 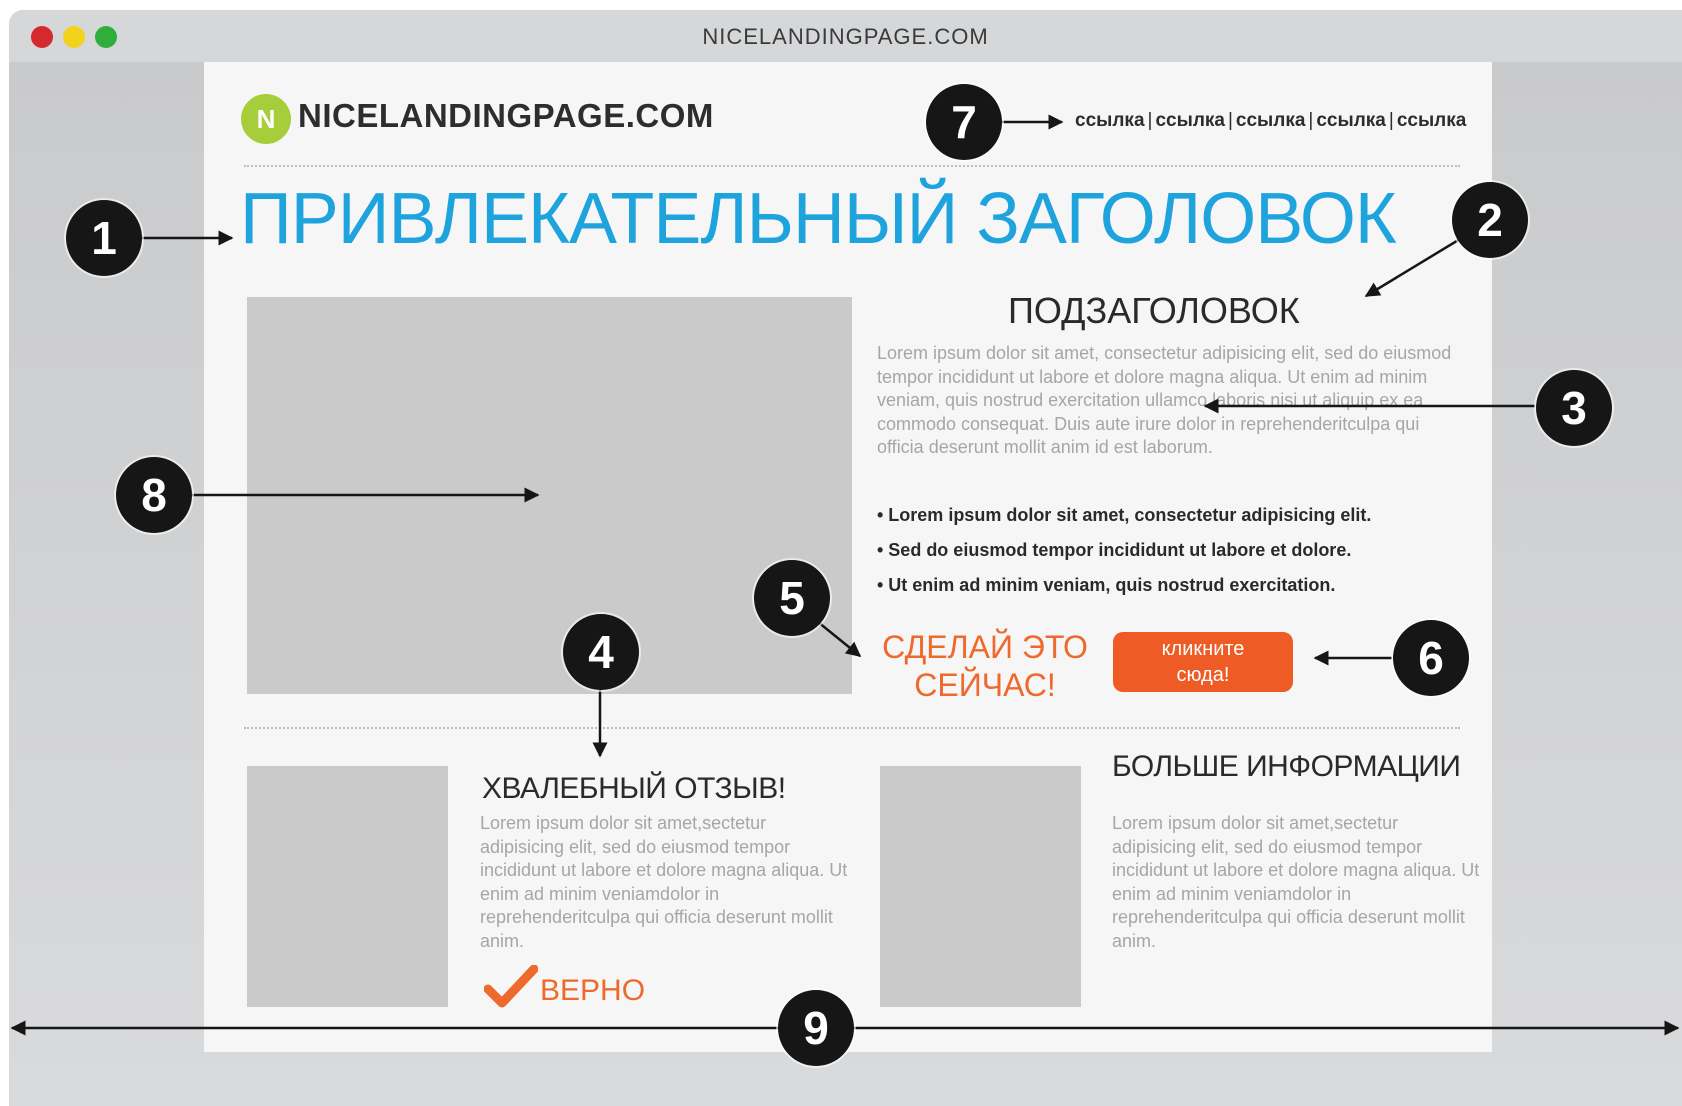 What do you see at coordinates (852, 166) in the screenshot?
I see `header-divider` at bounding box center [852, 166].